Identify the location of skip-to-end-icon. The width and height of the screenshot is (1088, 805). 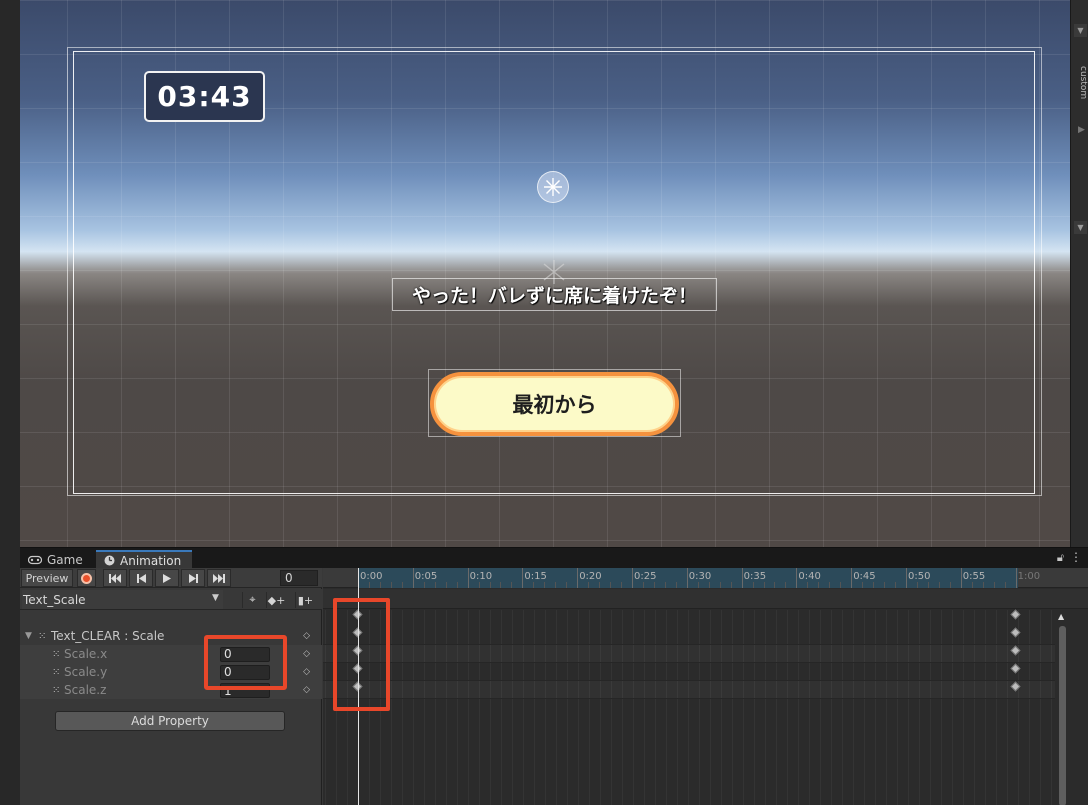
(219, 578).